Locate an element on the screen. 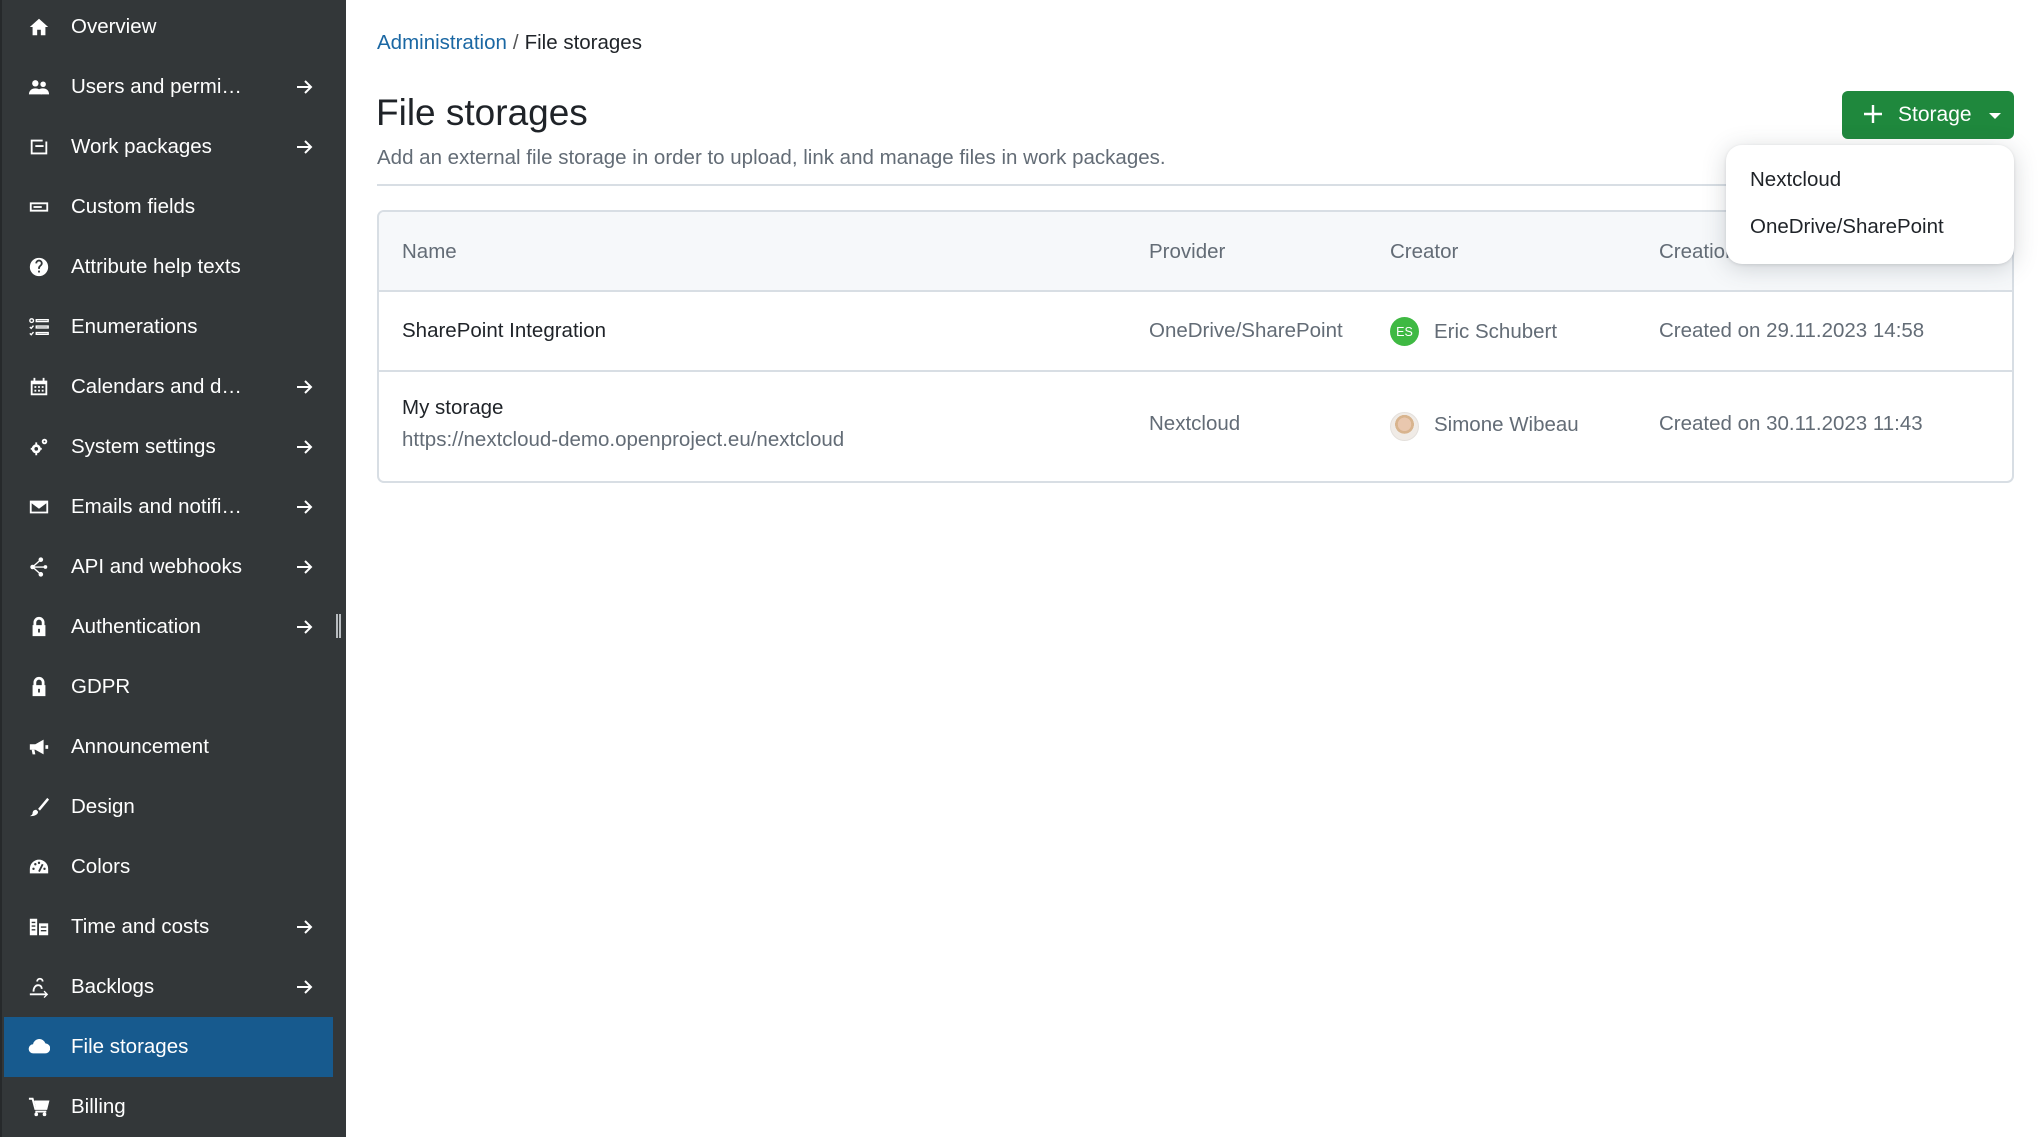 The height and width of the screenshot is (1137, 2041). sidebar-item-gdpr: GDPR is located at coordinates (168, 687).